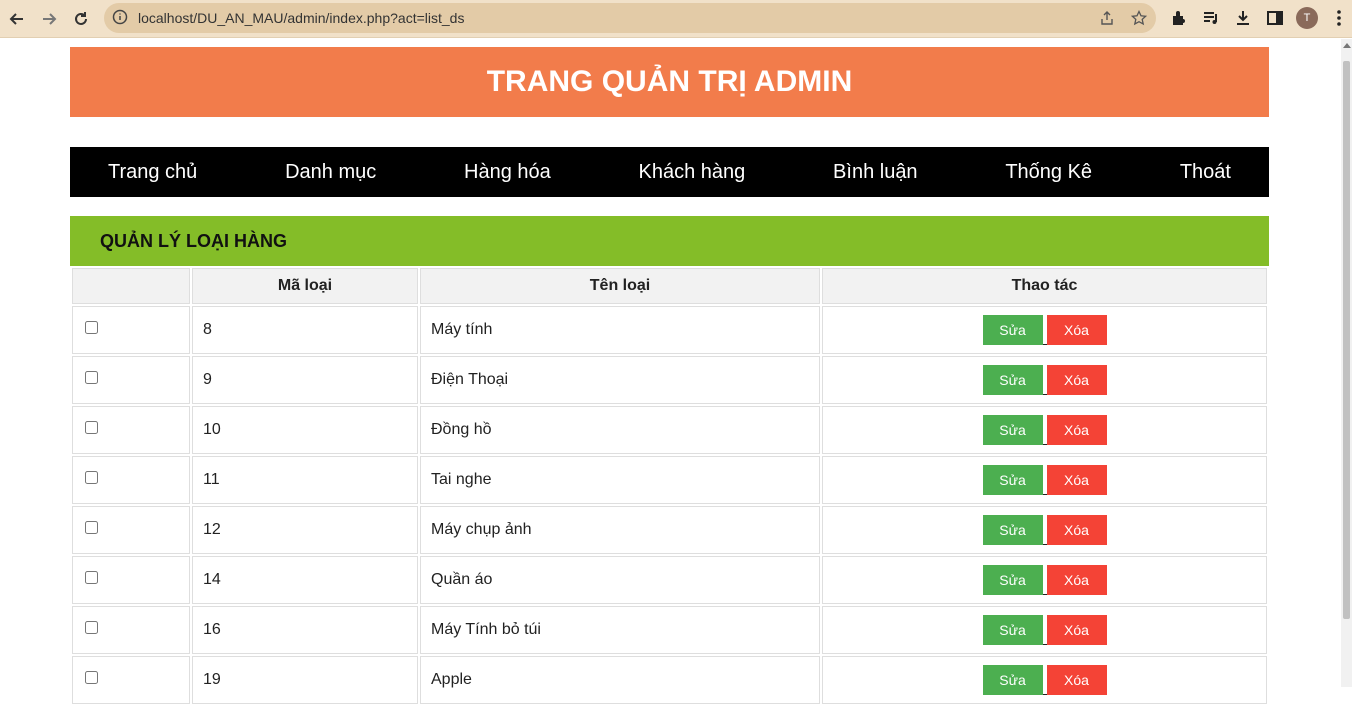 Image resolution: width=1352 pixels, height=706 pixels. I want to click on menu-item-categories: Danh mục, so click(330, 172).